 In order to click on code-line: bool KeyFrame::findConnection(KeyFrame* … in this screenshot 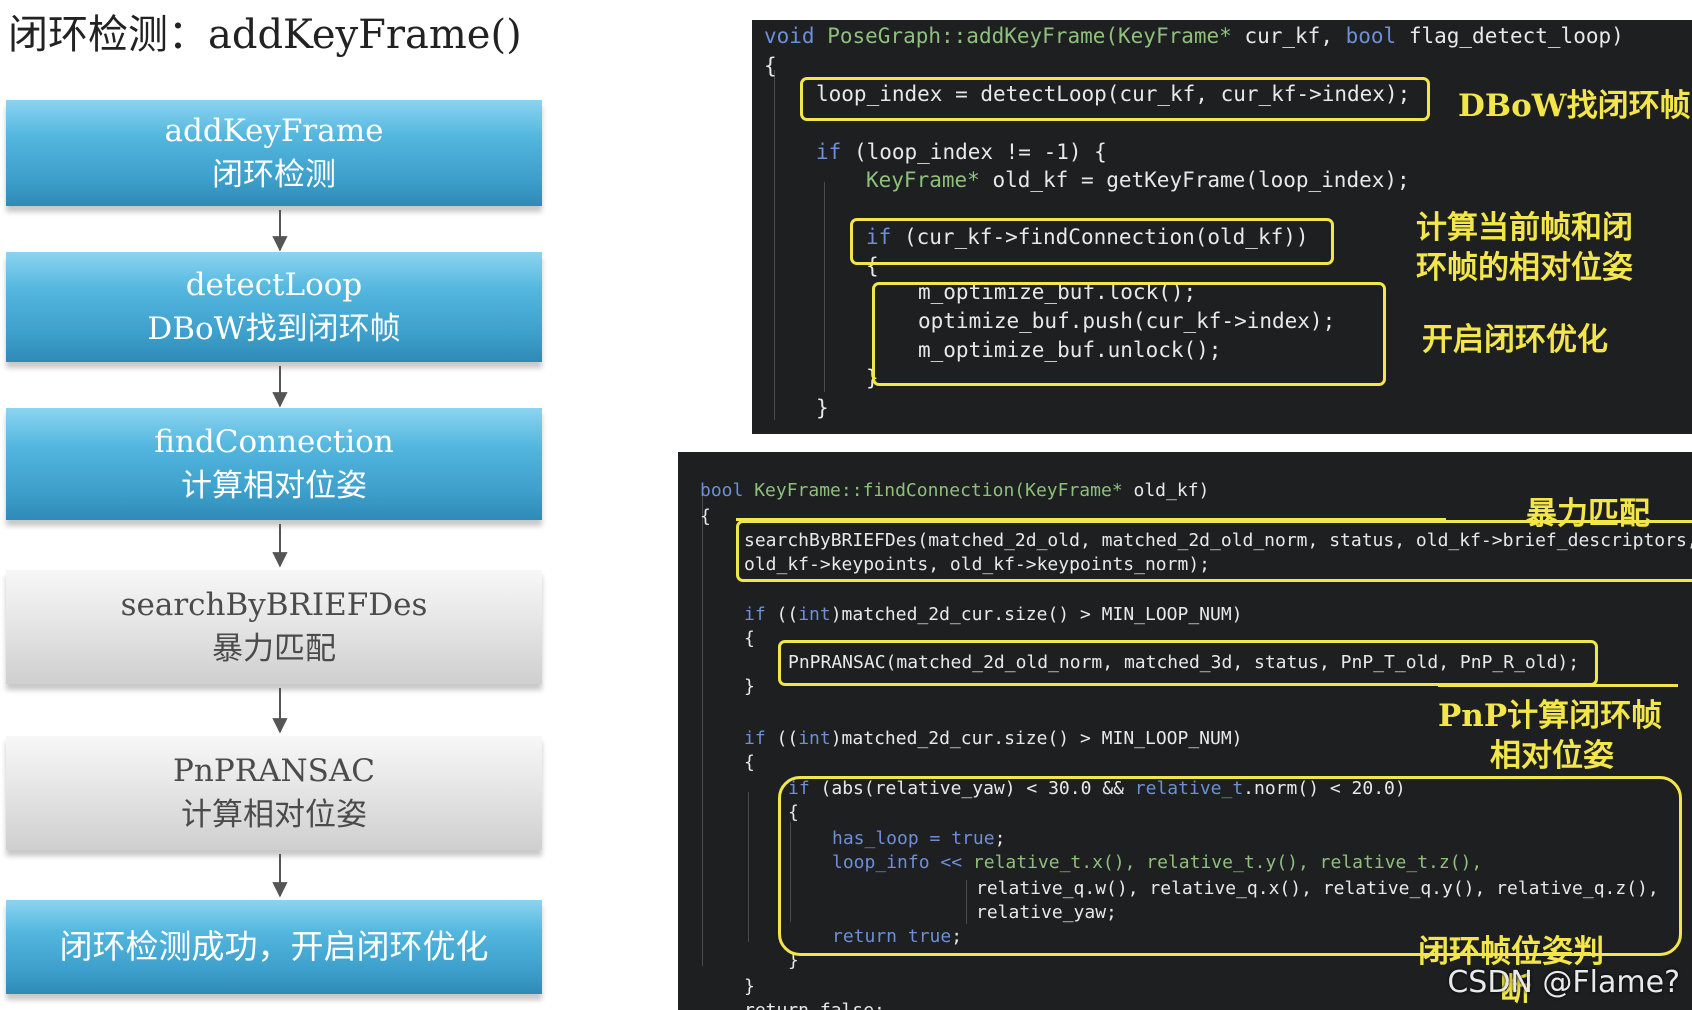, I will do `click(955, 490)`.